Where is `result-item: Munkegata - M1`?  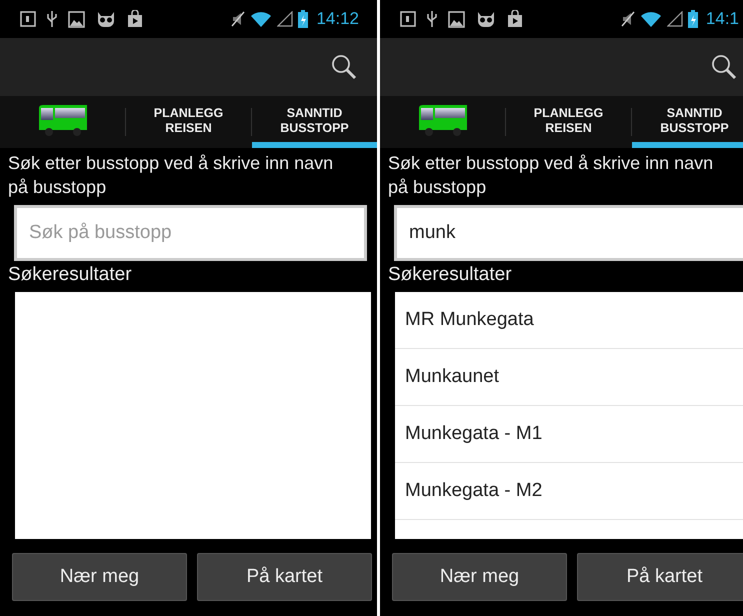
result-item: Munkegata - M1 is located at coordinates (569, 434).